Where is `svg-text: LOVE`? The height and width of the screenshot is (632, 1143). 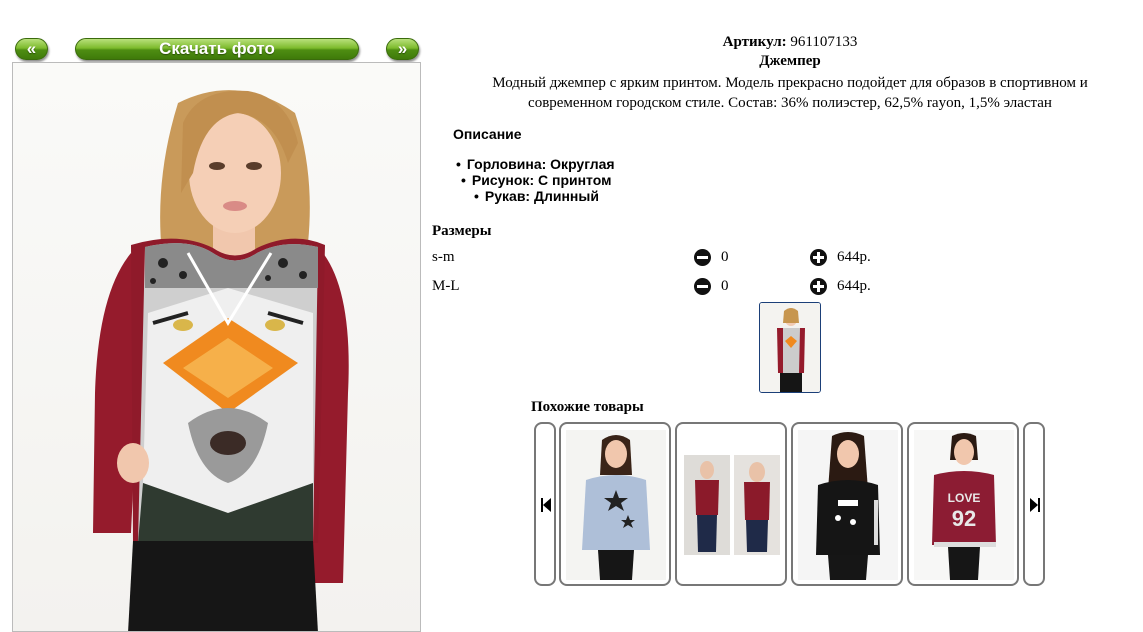 svg-text: LOVE is located at coordinates (964, 498).